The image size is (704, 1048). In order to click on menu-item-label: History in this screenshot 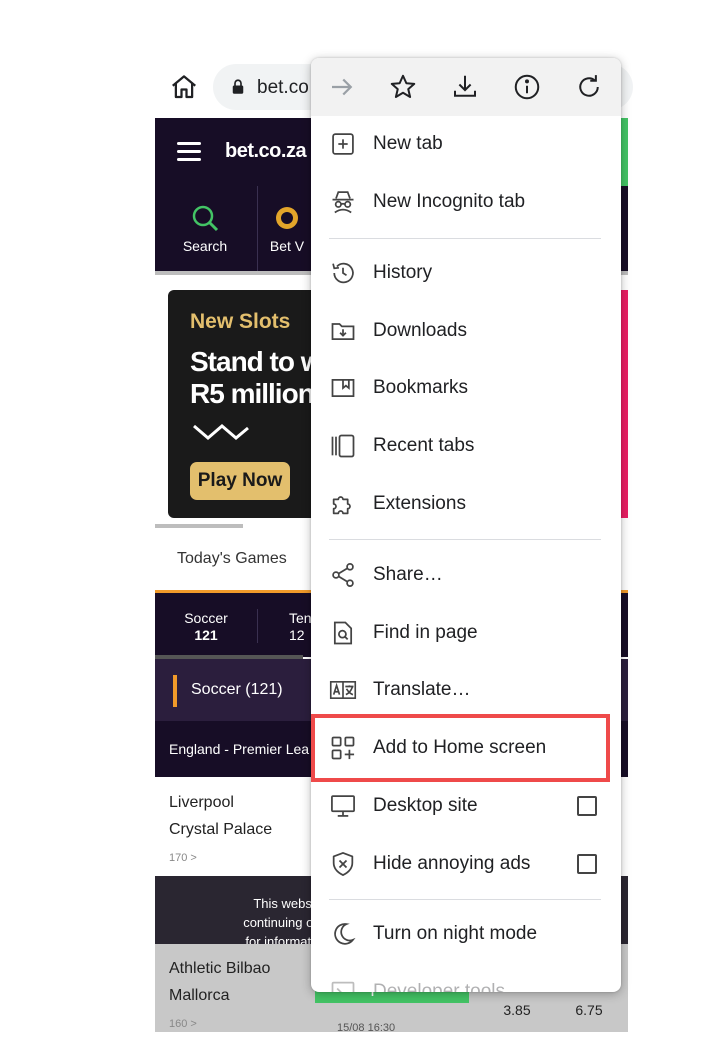, I will do `click(403, 272)`.